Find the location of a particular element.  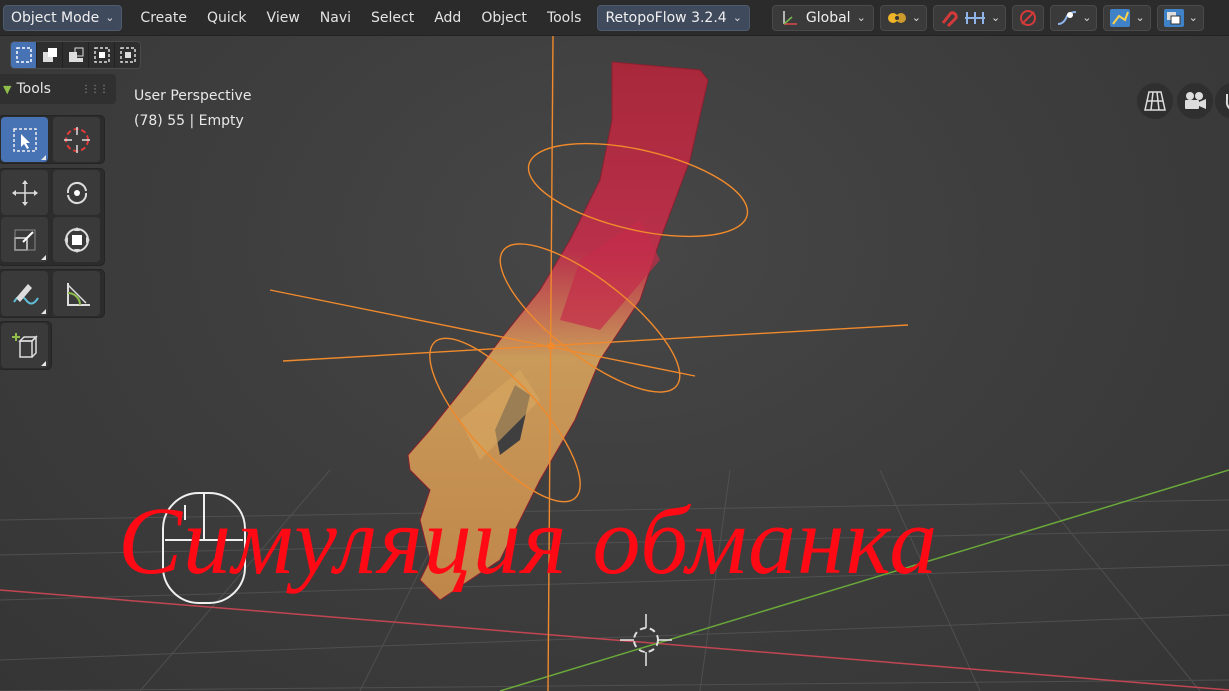

annotate-icon is located at coordinates (25, 293).